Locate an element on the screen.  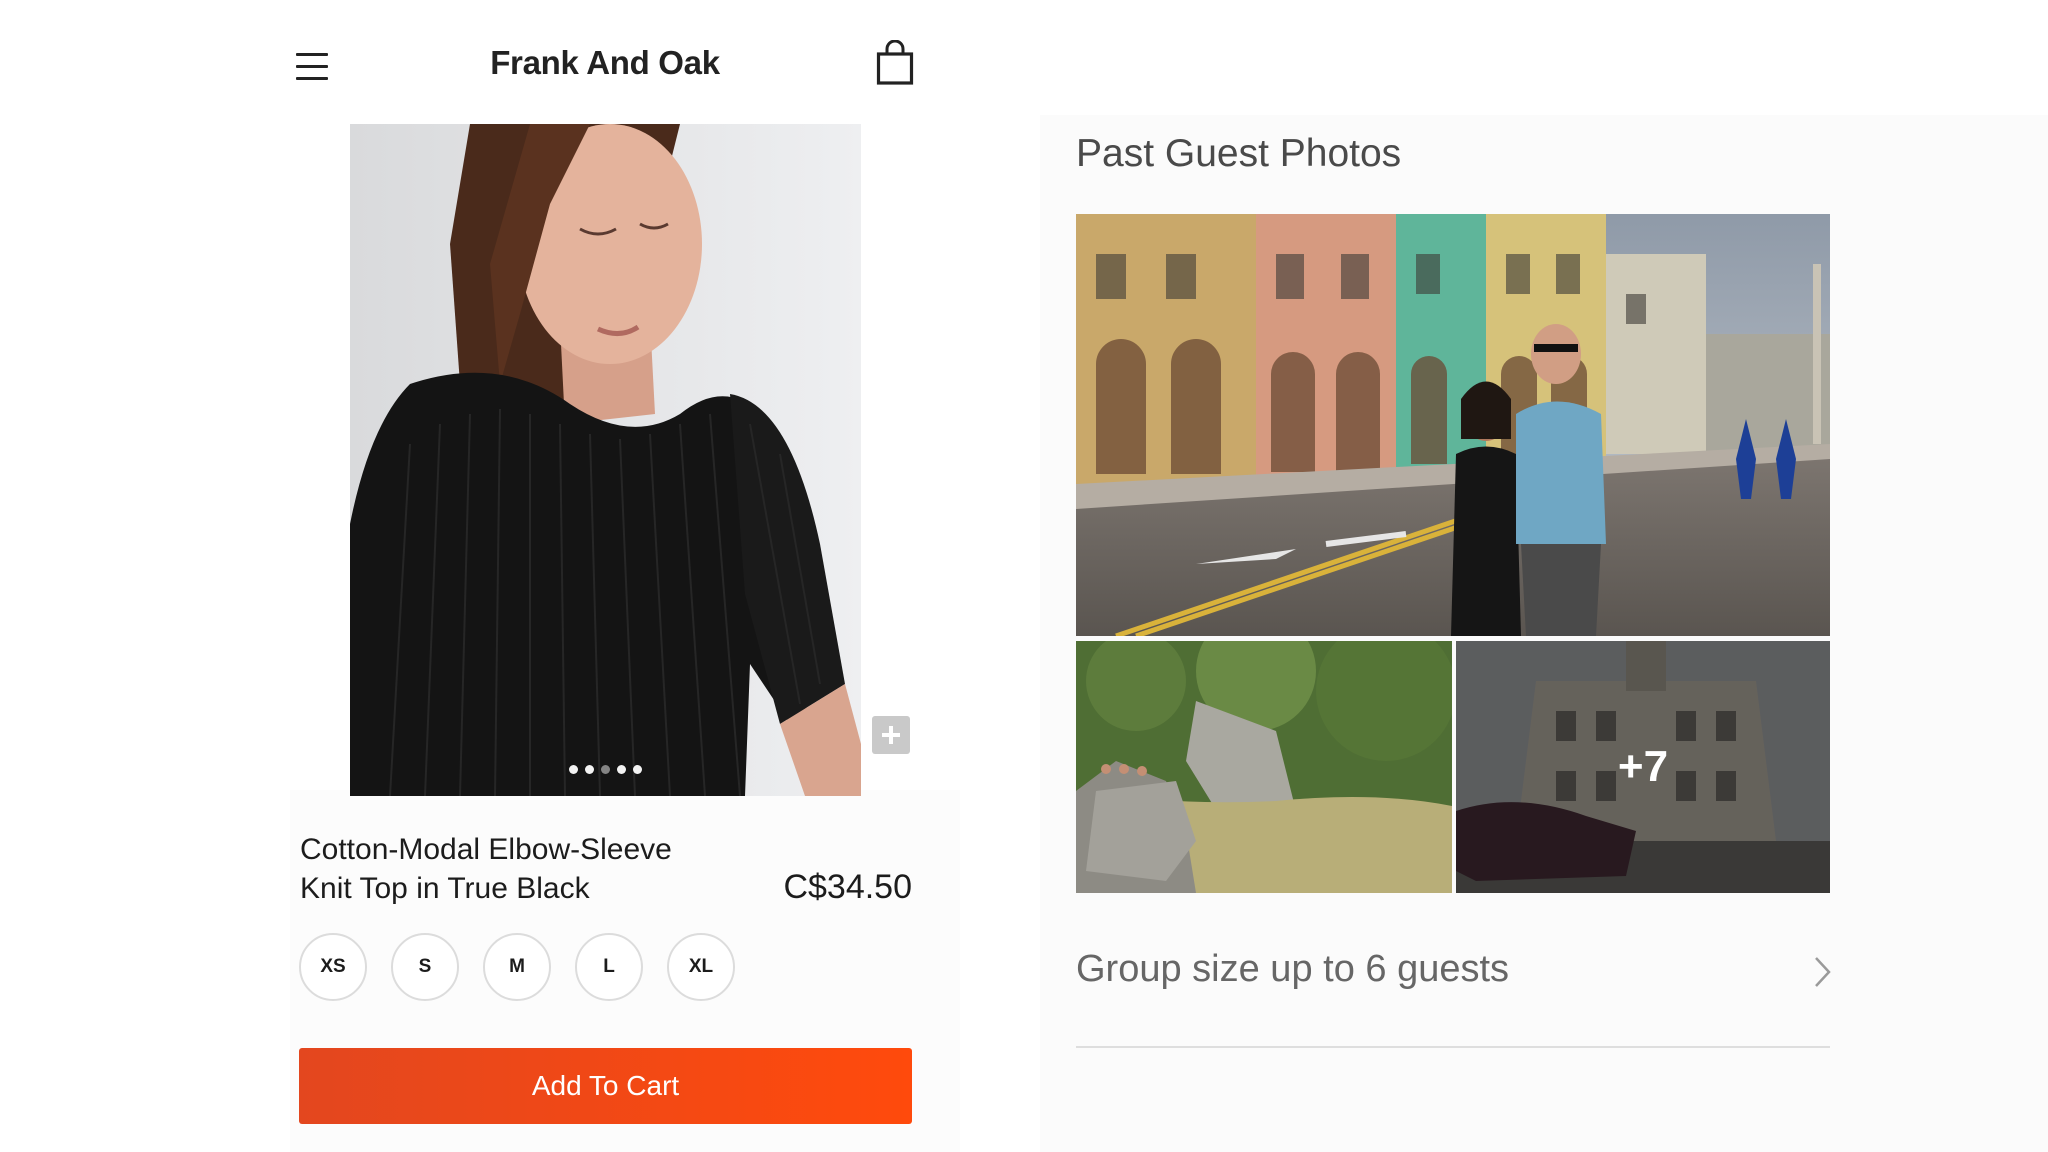
past-guest-photos-title: Past Guest Photos is located at coordinates (1239, 153).